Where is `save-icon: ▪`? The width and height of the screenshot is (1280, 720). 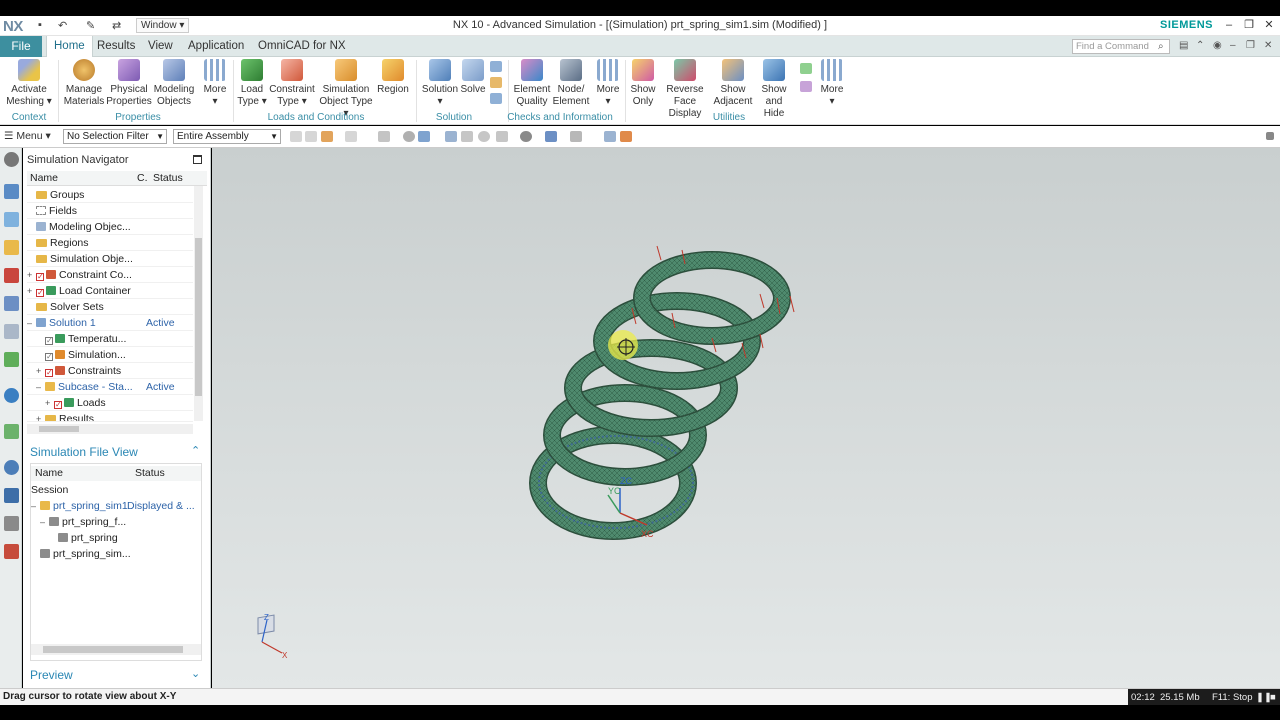 save-icon: ▪ is located at coordinates (40, 25).